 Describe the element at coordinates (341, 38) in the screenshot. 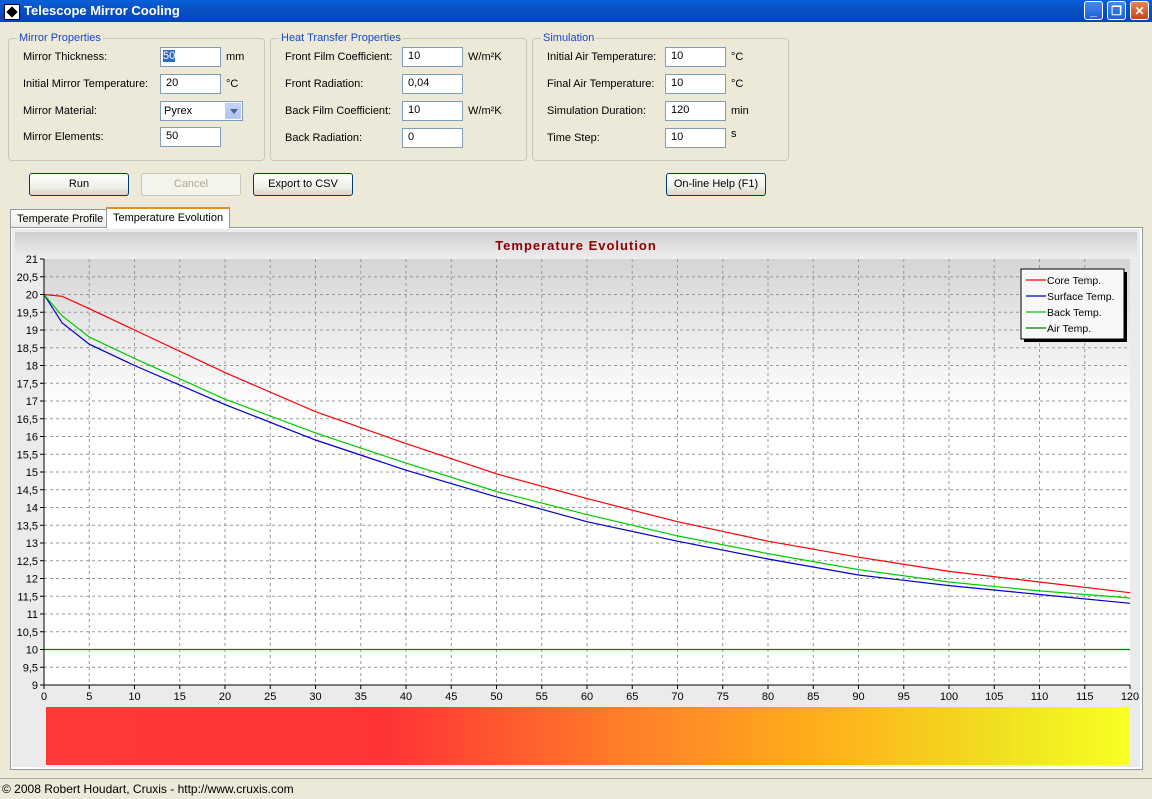

I see `heat-transfer-legend: Heat Transfer Properties` at that location.